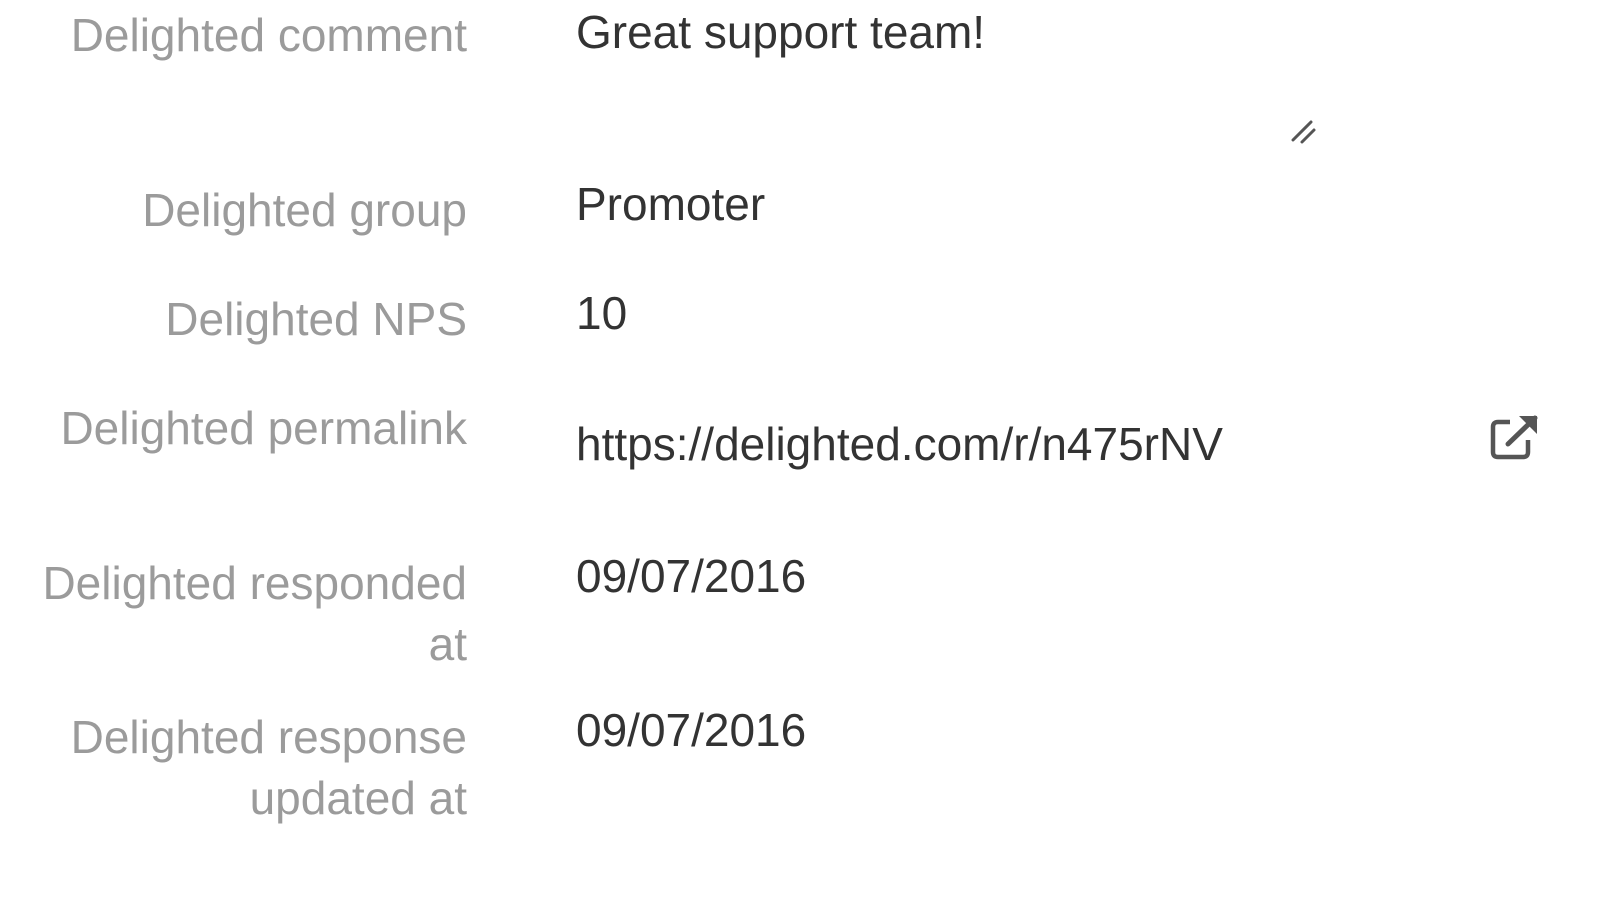 This screenshot has width=1600, height=900. What do you see at coordinates (304, 210) in the screenshot?
I see `field-label-group: Delighted group` at bounding box center [304, 210].